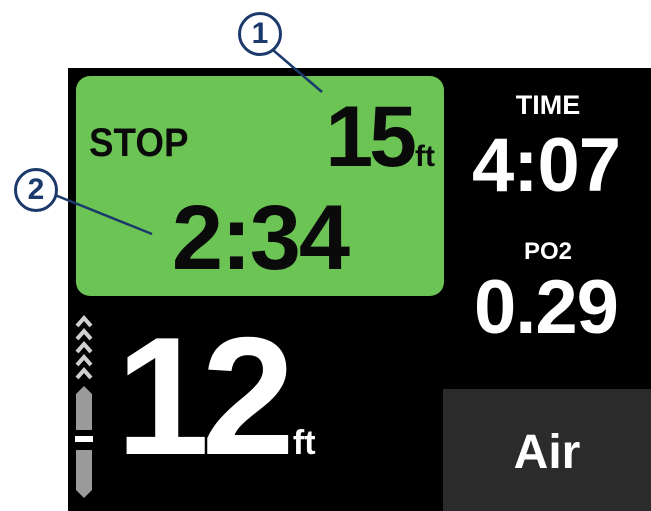 The image size is (651, 511). I want to click on callout-1-leader, so click(297, 71).